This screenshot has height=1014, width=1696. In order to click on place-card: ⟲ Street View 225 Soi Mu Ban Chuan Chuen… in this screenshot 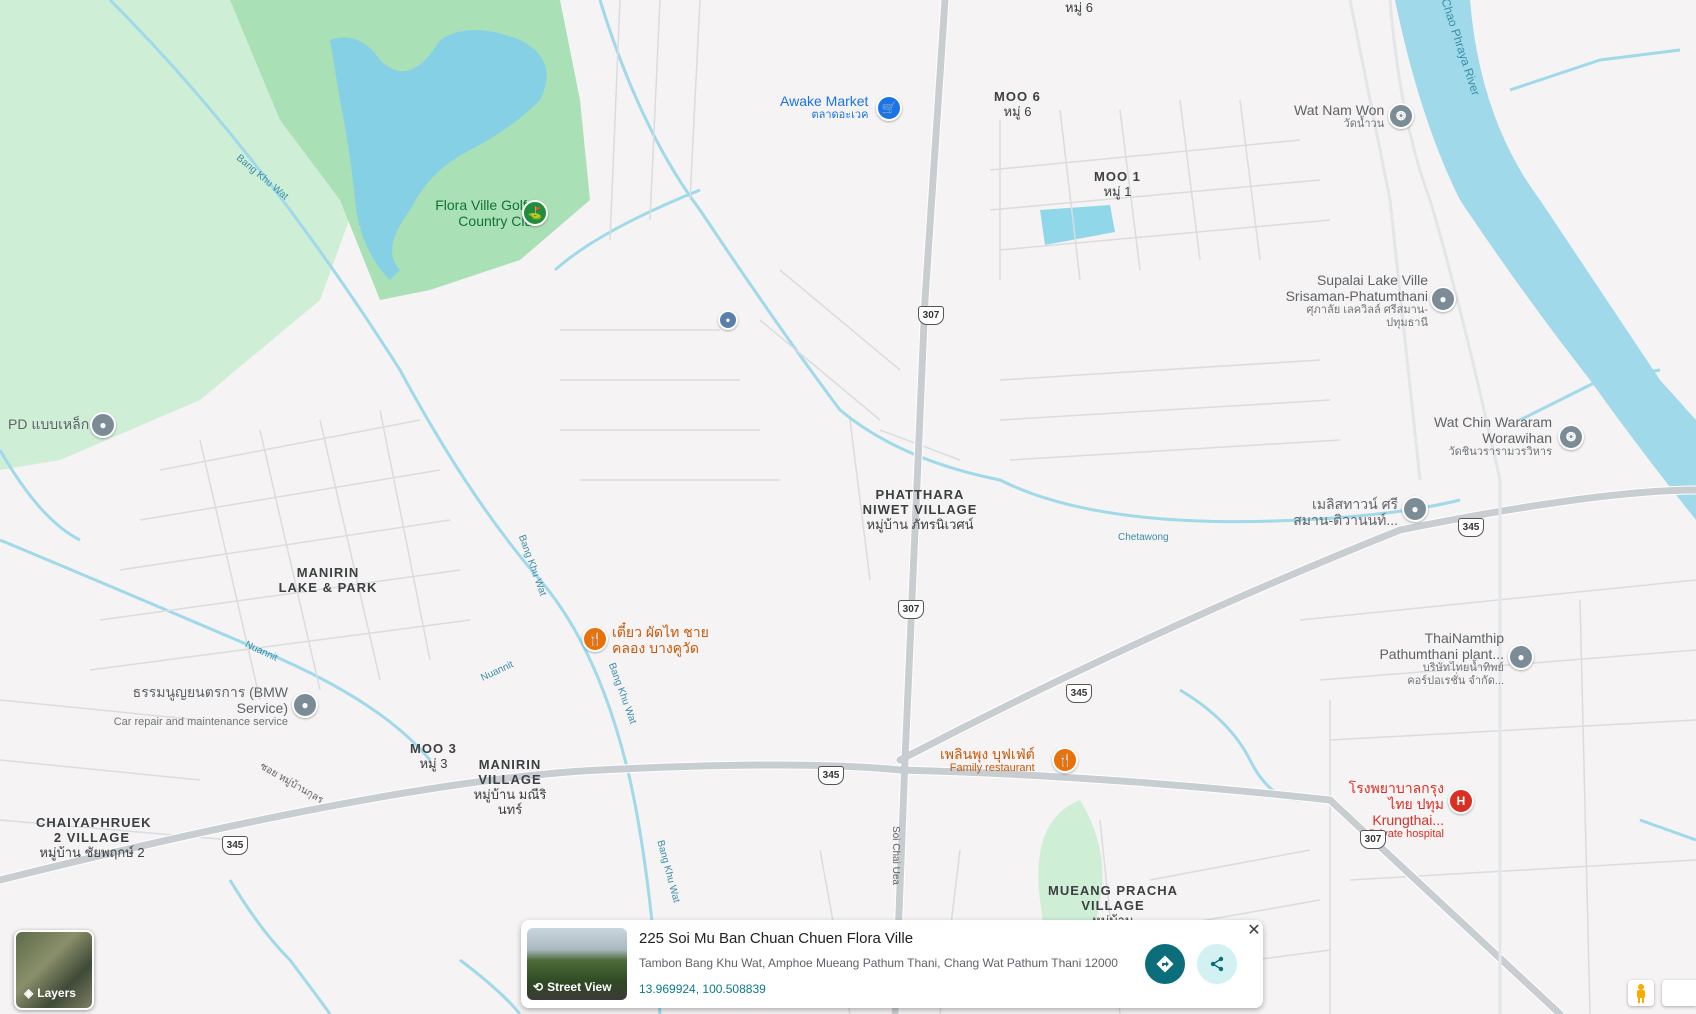, I will do `click(892, 964)`.